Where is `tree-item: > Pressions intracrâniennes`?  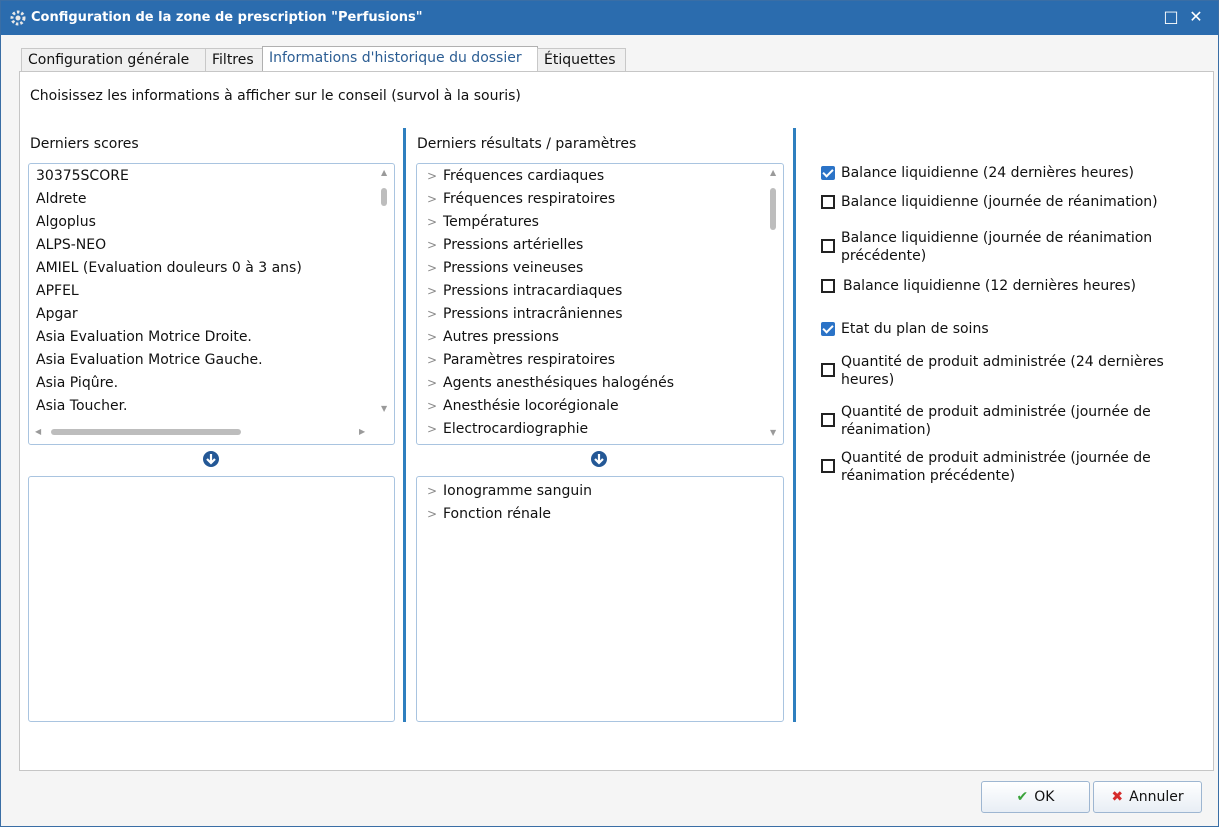
tree-item: > Pressions intracrâniennes is located at coordinates (525, 314).